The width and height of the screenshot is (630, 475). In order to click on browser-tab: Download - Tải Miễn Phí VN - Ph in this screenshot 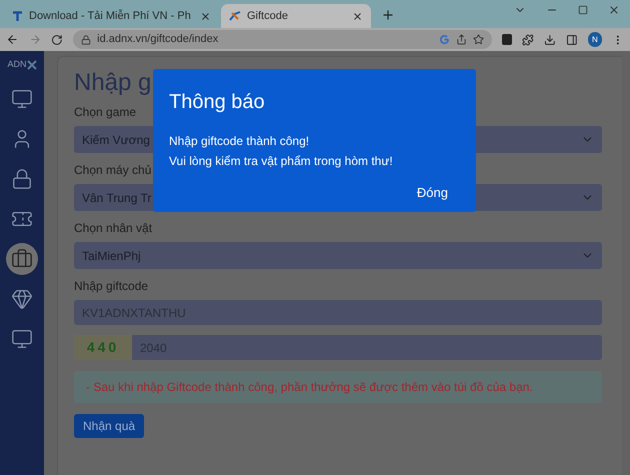, I will do `click(111, 16)`.